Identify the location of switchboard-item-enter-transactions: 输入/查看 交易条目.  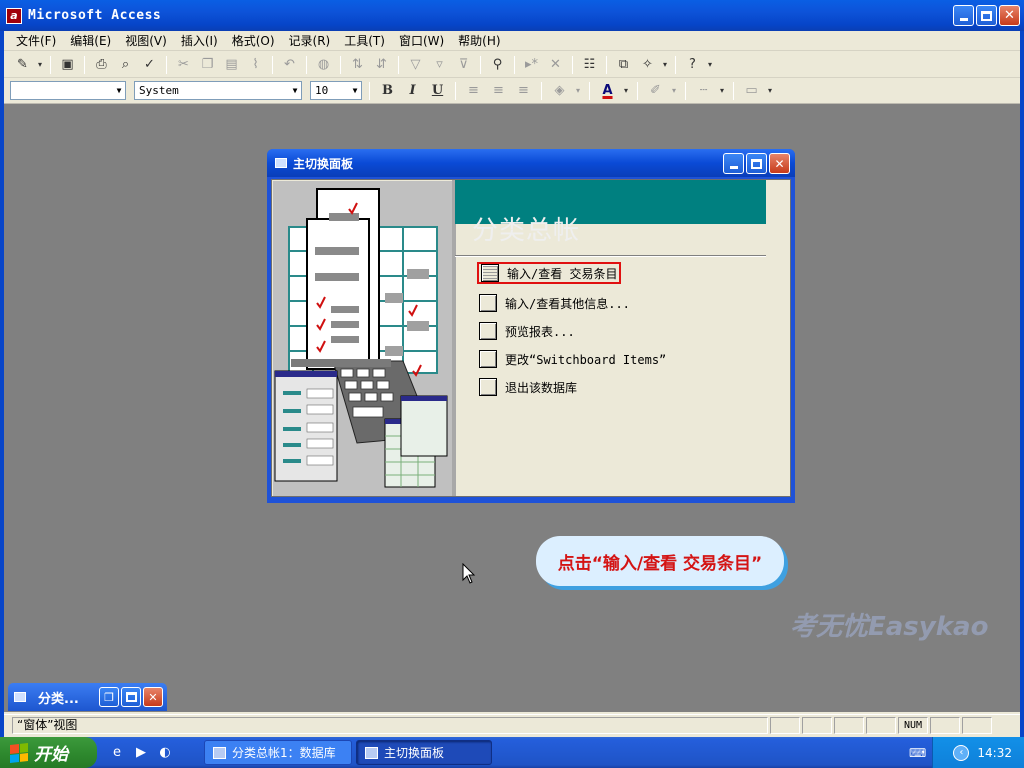
(549, 273).